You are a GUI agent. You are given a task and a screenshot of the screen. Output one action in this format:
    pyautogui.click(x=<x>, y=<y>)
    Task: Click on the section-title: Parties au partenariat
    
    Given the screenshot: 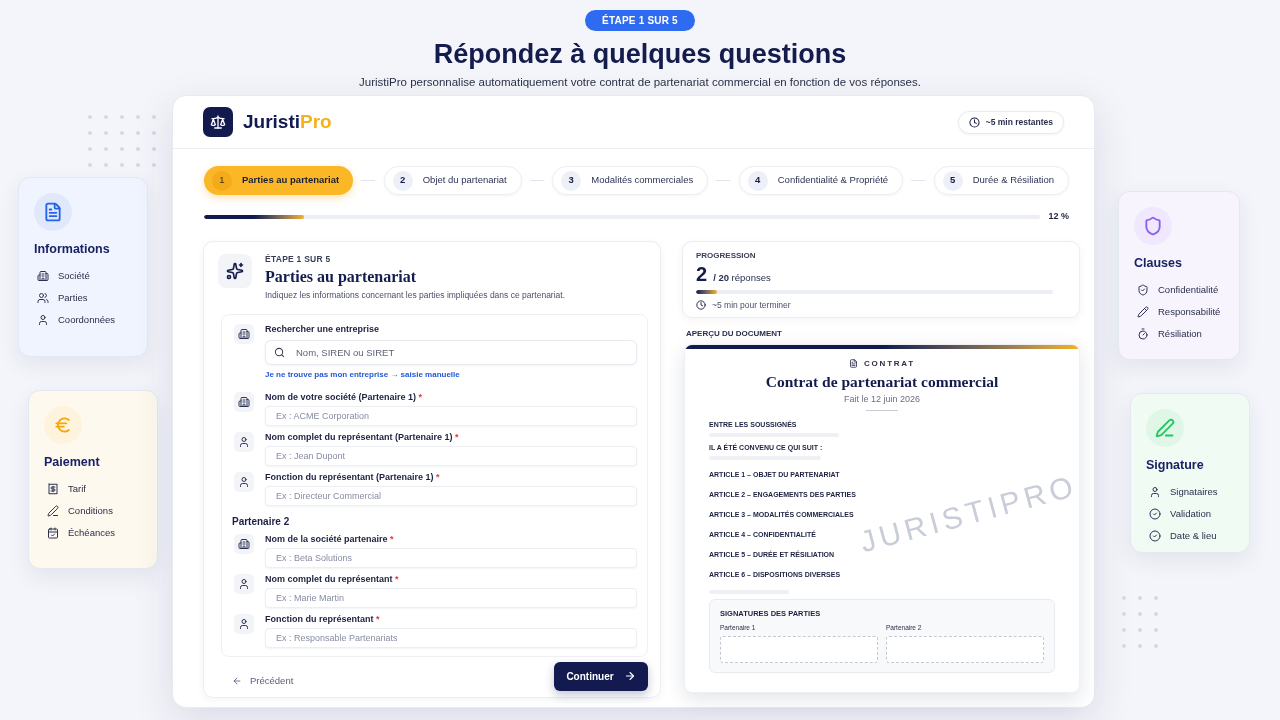 What is the action you would take?
    pyautogui.click(x=341, y=276)
    